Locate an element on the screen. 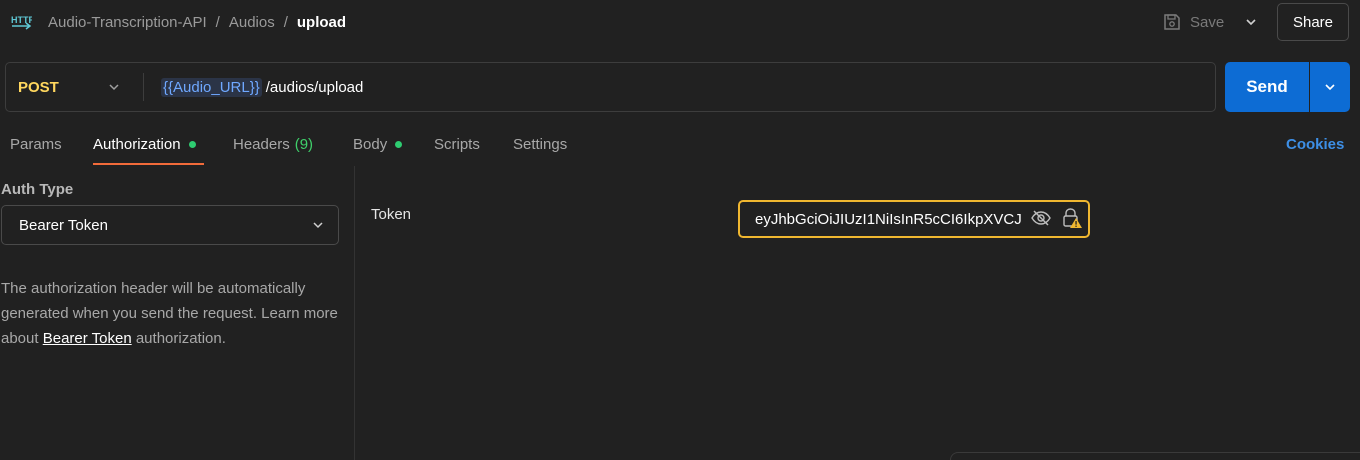  tab-label: Body is located at coordinates (370, 144).